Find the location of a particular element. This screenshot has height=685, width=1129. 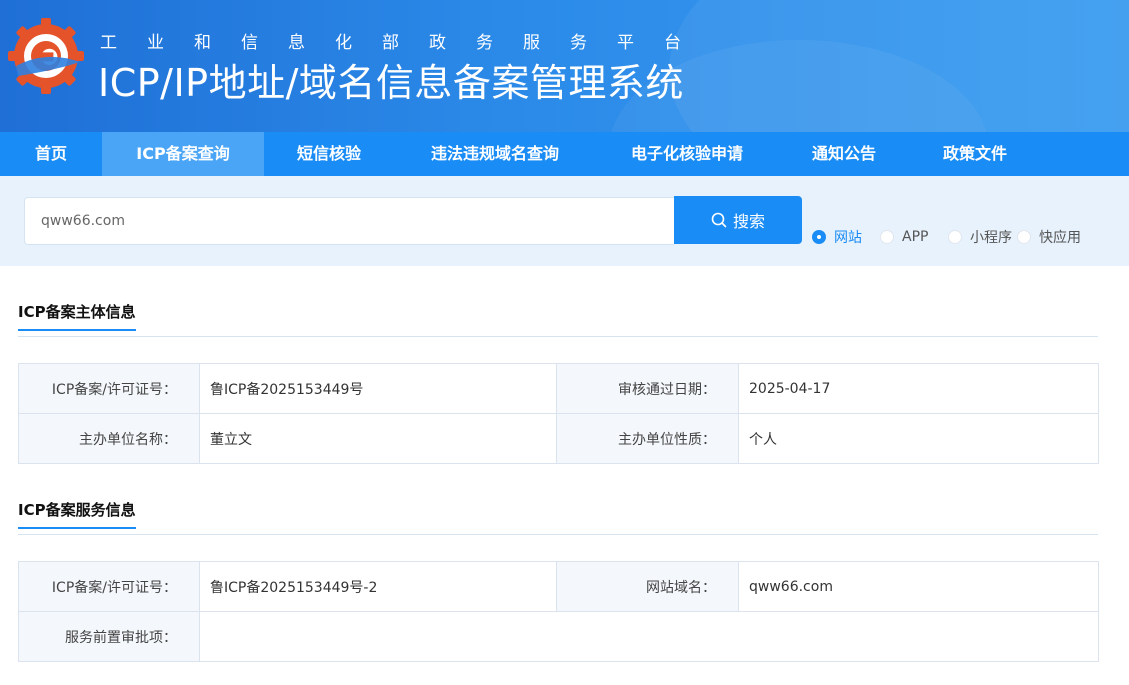

nav-item-icp-query: ICP备案查询 is located at coordinates (183, 154).